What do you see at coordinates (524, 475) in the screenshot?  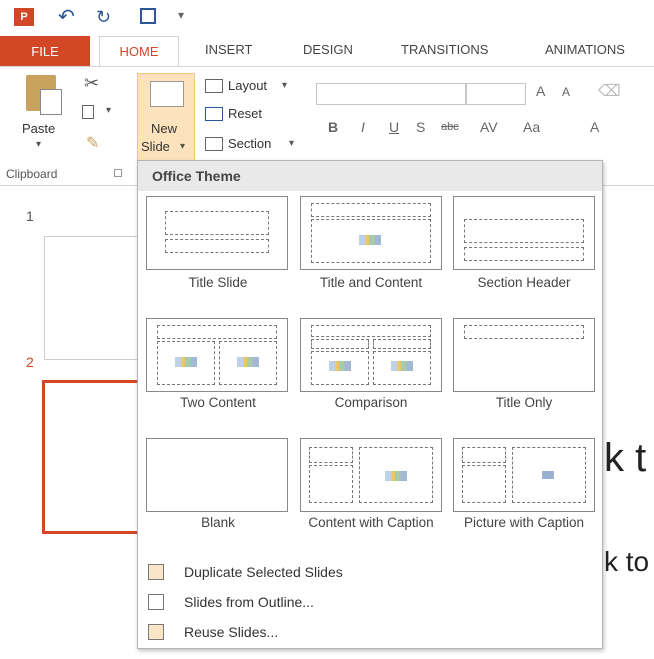 I see `layout-thumb-picture-with-caption` at bounding box center [524, 475].